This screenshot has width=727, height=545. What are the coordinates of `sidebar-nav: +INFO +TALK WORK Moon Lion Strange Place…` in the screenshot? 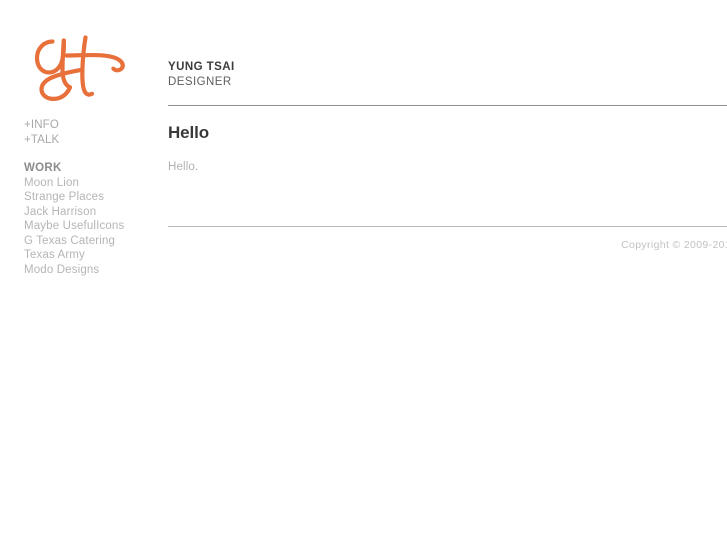 It's located at (94, 197).